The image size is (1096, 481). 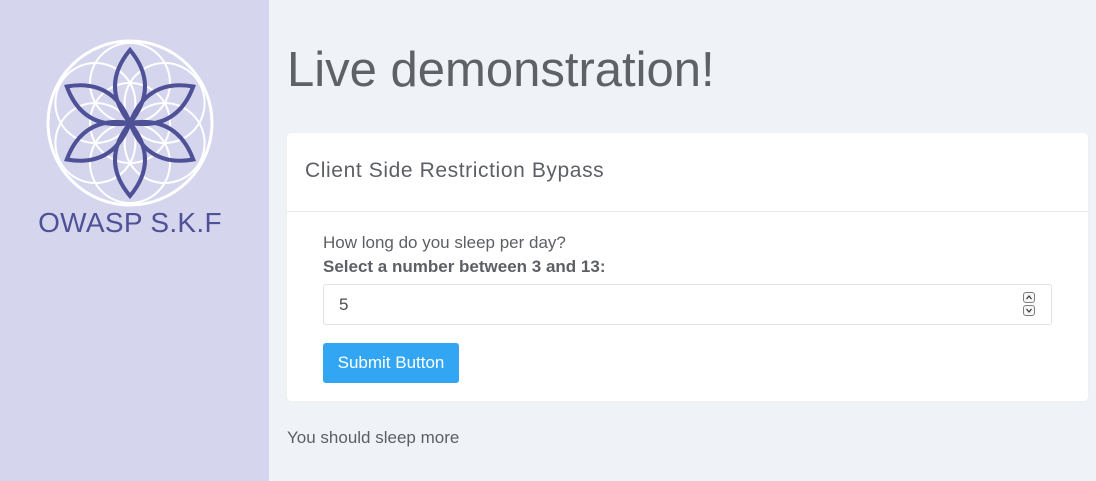 I want to click on brand-name: OWASP S.K.F, so click(x=130, y=223).